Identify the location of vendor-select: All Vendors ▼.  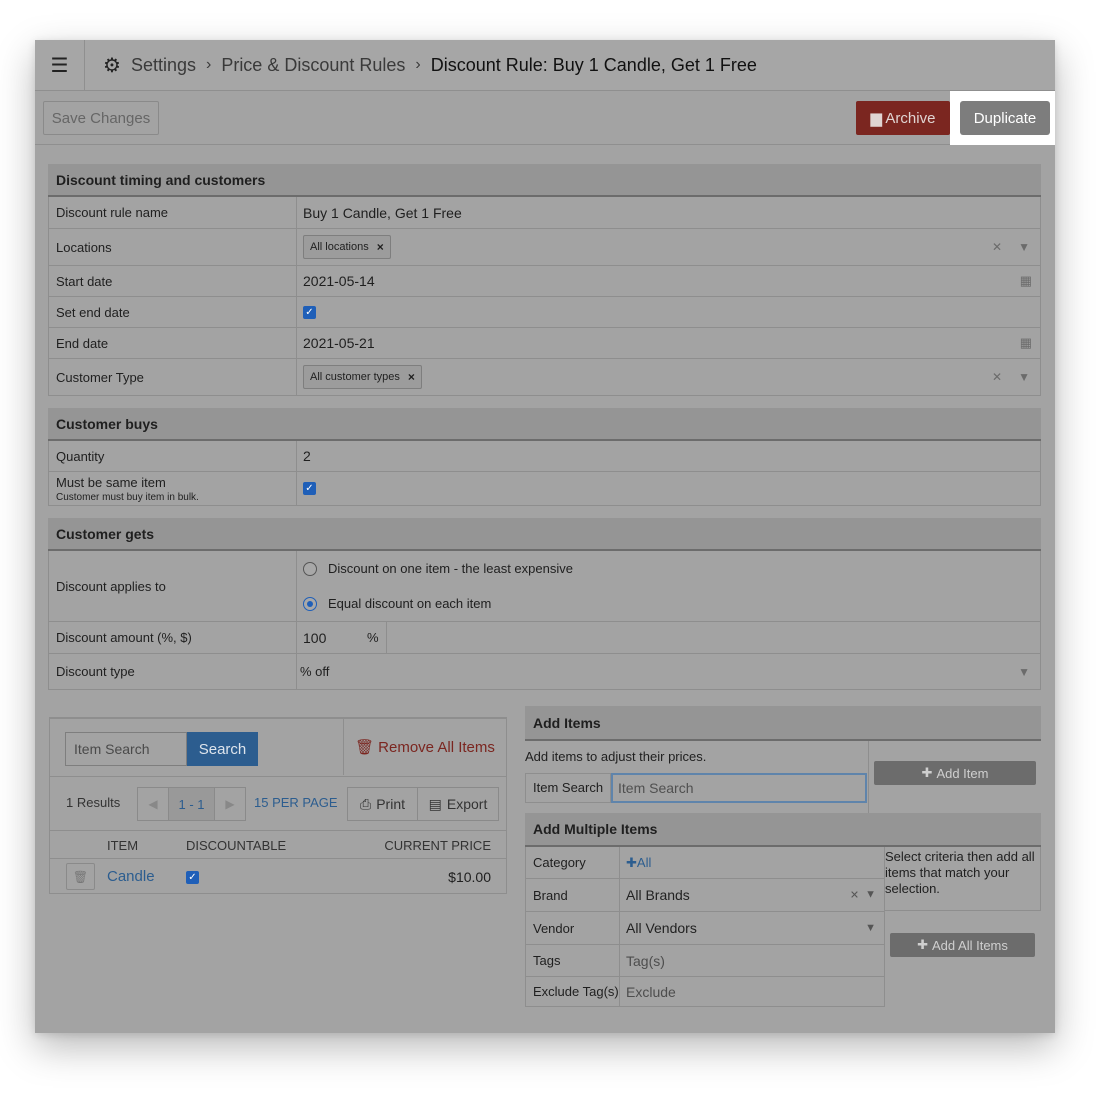
(752, 928).